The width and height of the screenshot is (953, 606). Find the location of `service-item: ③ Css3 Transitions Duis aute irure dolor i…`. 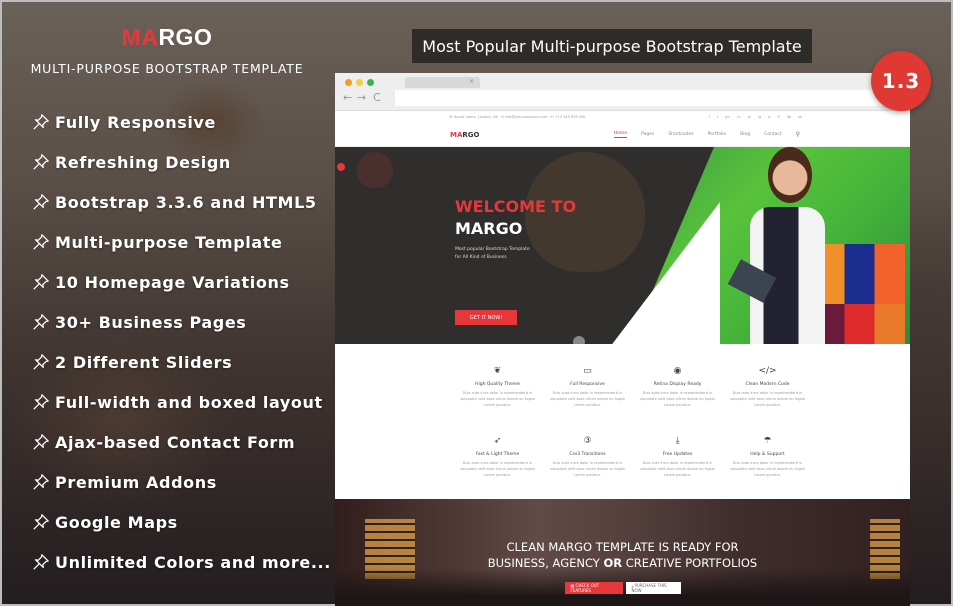

service-item: ③ Css3 Transitions Duis aute irure dolor i… is located at coordinates (588, 468).